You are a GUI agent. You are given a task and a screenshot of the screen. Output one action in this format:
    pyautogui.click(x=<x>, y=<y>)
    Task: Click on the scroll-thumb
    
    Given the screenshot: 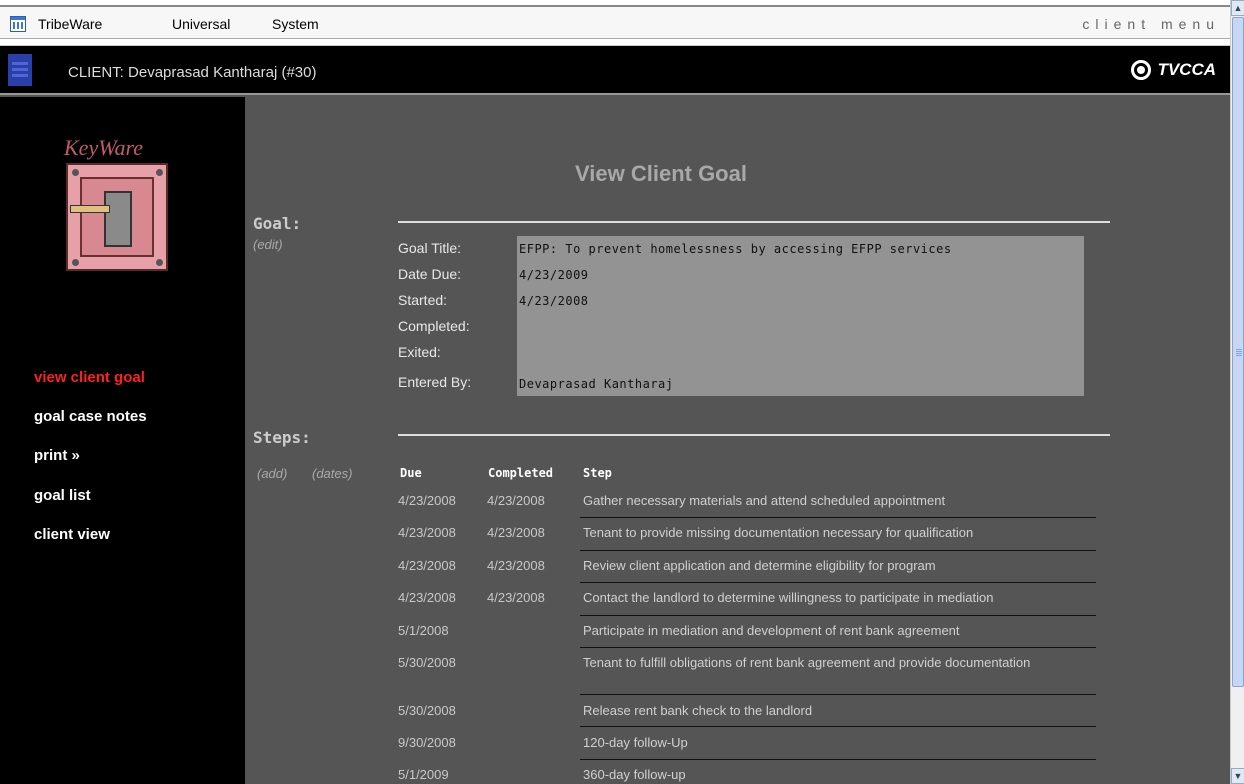 What is the action you would take?
    pyautogui.click(x=1238, y=352)
    